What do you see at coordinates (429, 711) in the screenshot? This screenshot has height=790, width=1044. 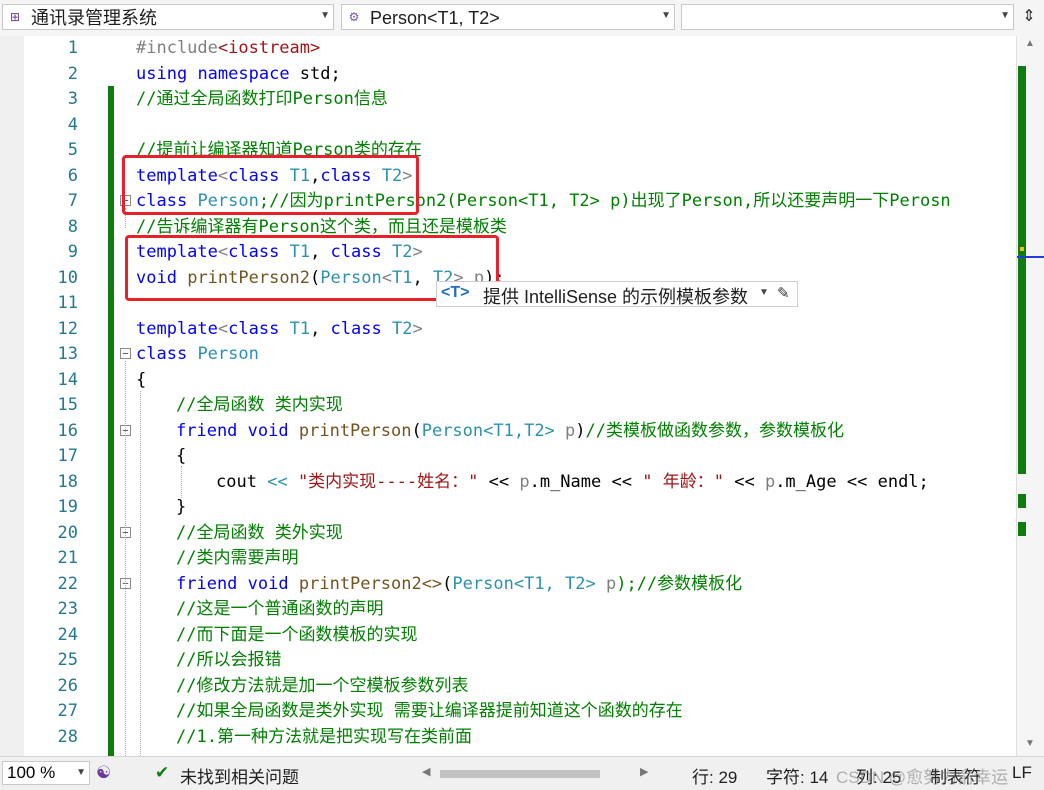 I see `code-line-27: //如果全局函数是类外实现 需要让编译器提前知道这个函数的存在` at bounding box center [429, 711].